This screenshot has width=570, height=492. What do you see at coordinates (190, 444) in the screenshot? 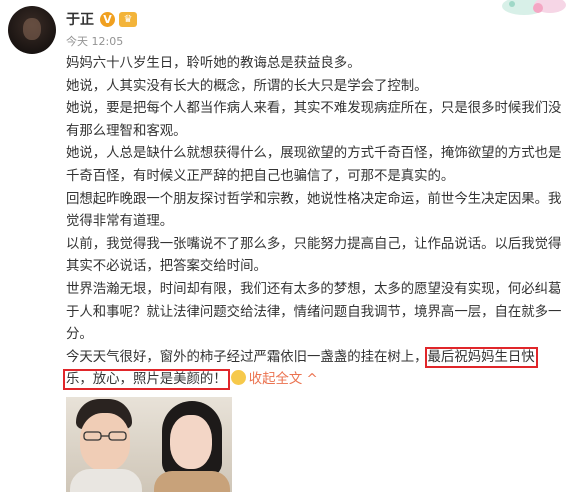
I see `person-woman-image` at bounding box center [190, 444].